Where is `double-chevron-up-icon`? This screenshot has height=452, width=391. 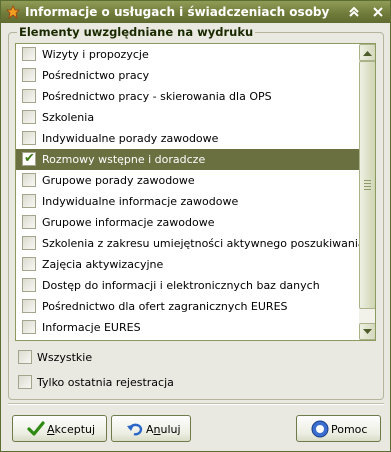
double-chevron-up-icon is located at coordinates (354, 11).